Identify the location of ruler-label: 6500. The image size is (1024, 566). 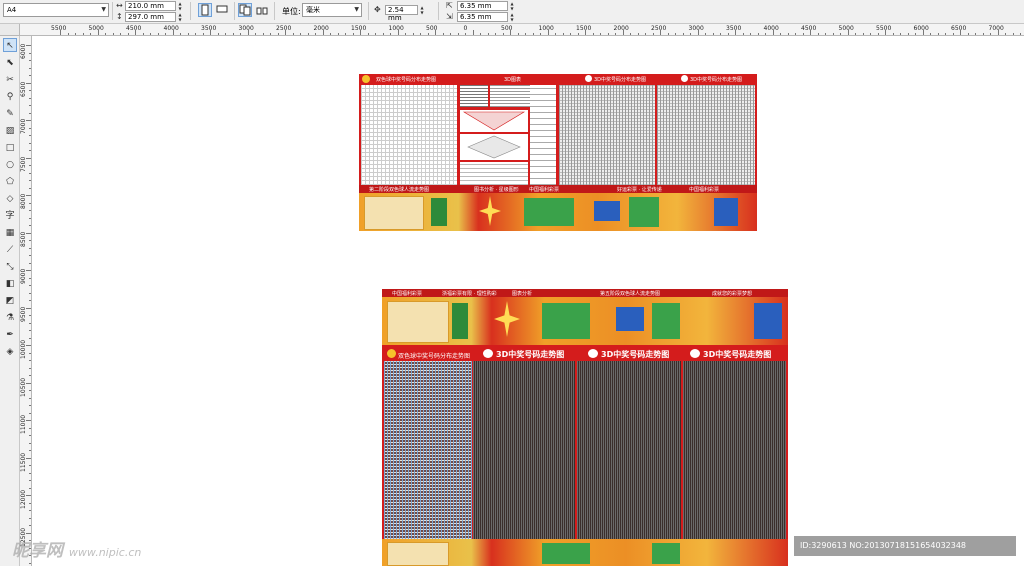
(23, 89).